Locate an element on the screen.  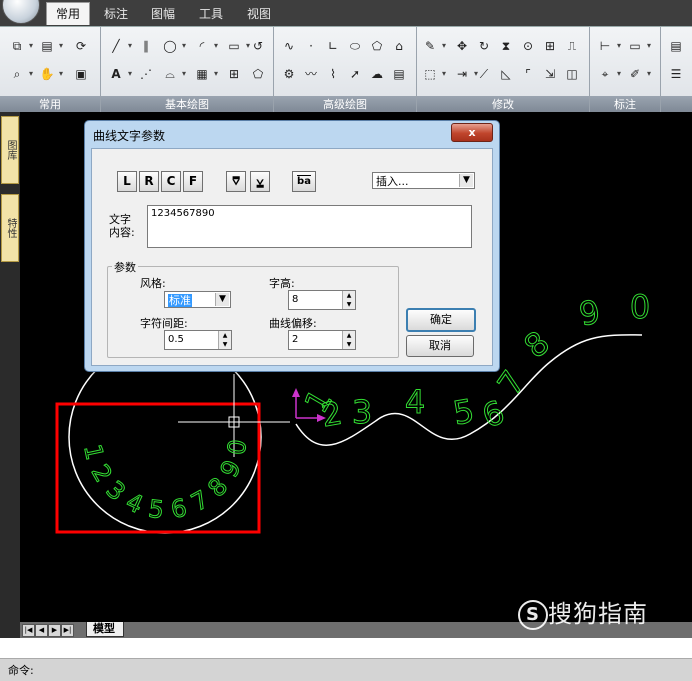
refresh-icon: ⟳ is located at coordinates (81, 46).